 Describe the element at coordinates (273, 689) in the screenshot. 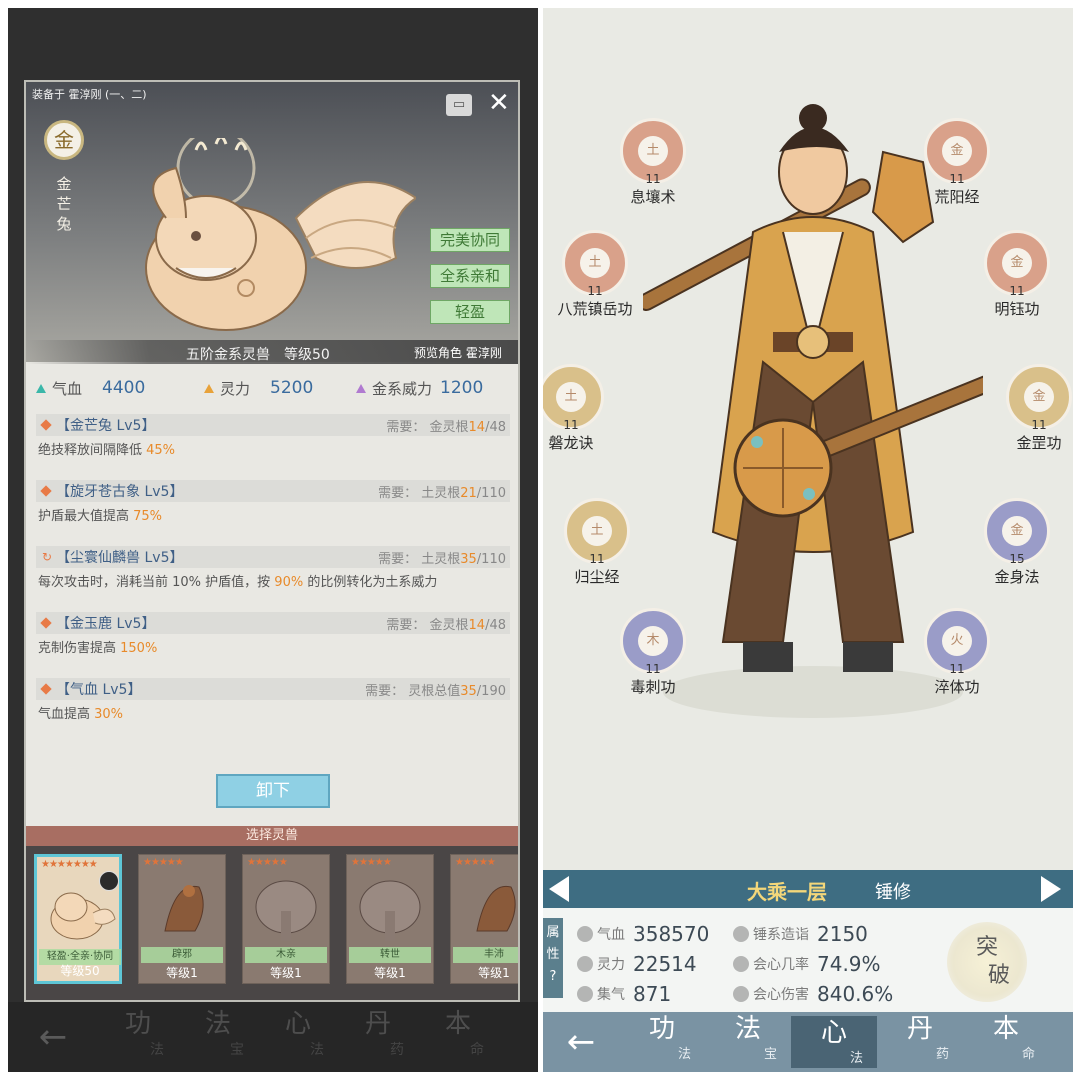

I see `skill-header: 【气血 Lv5】 需要： 灵根总值35/190` at that location.